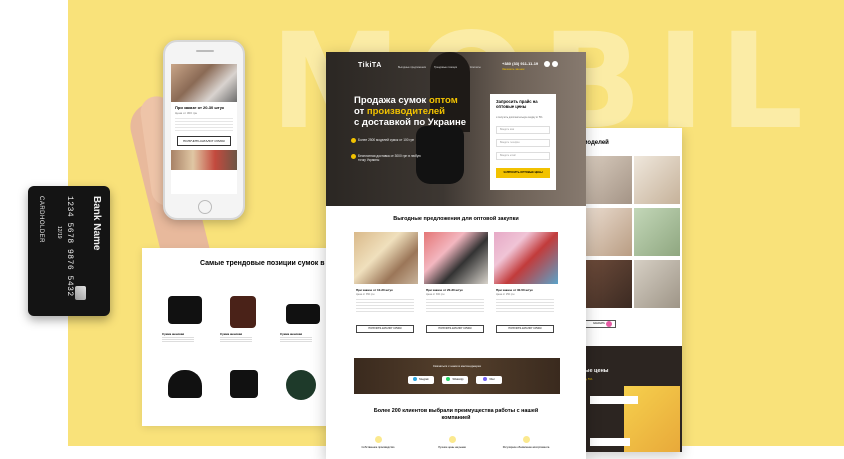 The image size is (844, 459). Describe the element at coordinates (199, 107) in the screenshot. I see `phone-item-title: При заказе от 20-30 штук` at that location.